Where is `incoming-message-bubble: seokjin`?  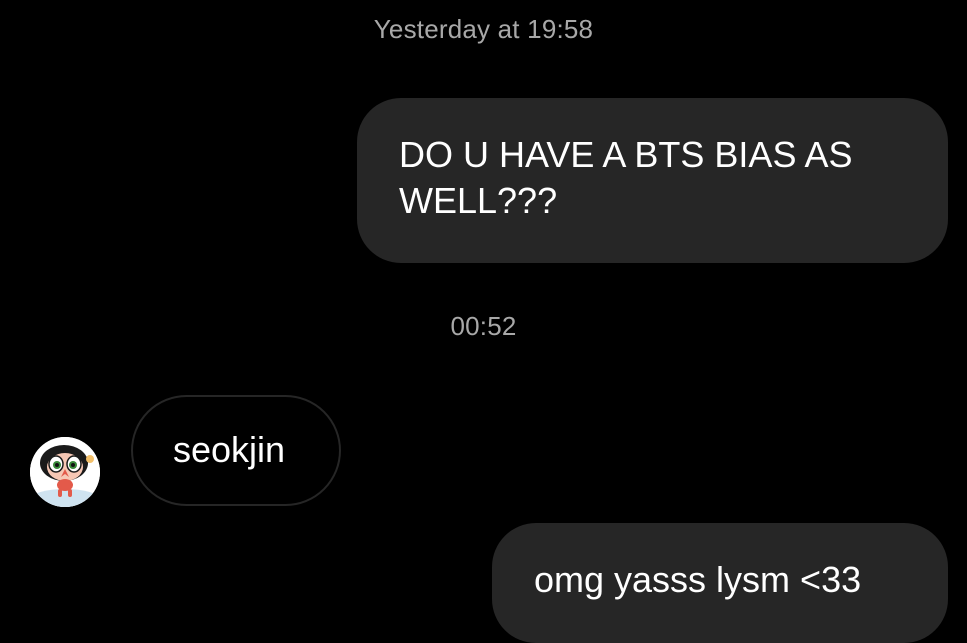 incoming-message-bubble: seokjin is located at coordinates (236, 450).